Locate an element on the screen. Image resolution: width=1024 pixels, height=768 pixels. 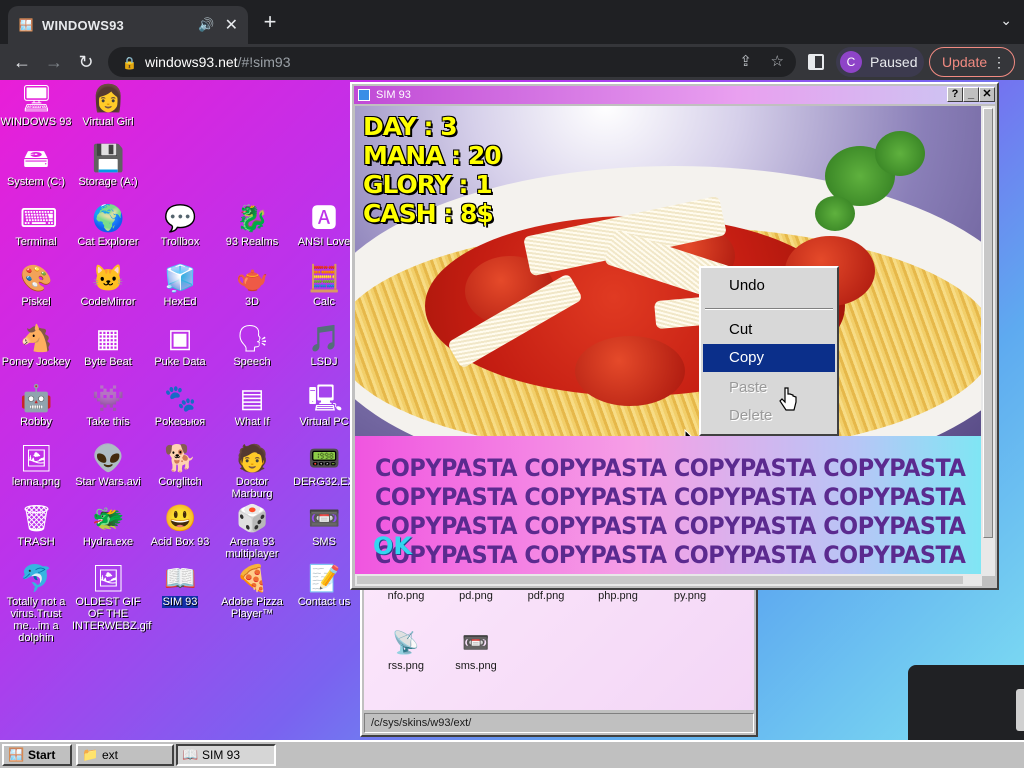
desktop-icon-label: Puke Data is located at coordinates (180, 362).